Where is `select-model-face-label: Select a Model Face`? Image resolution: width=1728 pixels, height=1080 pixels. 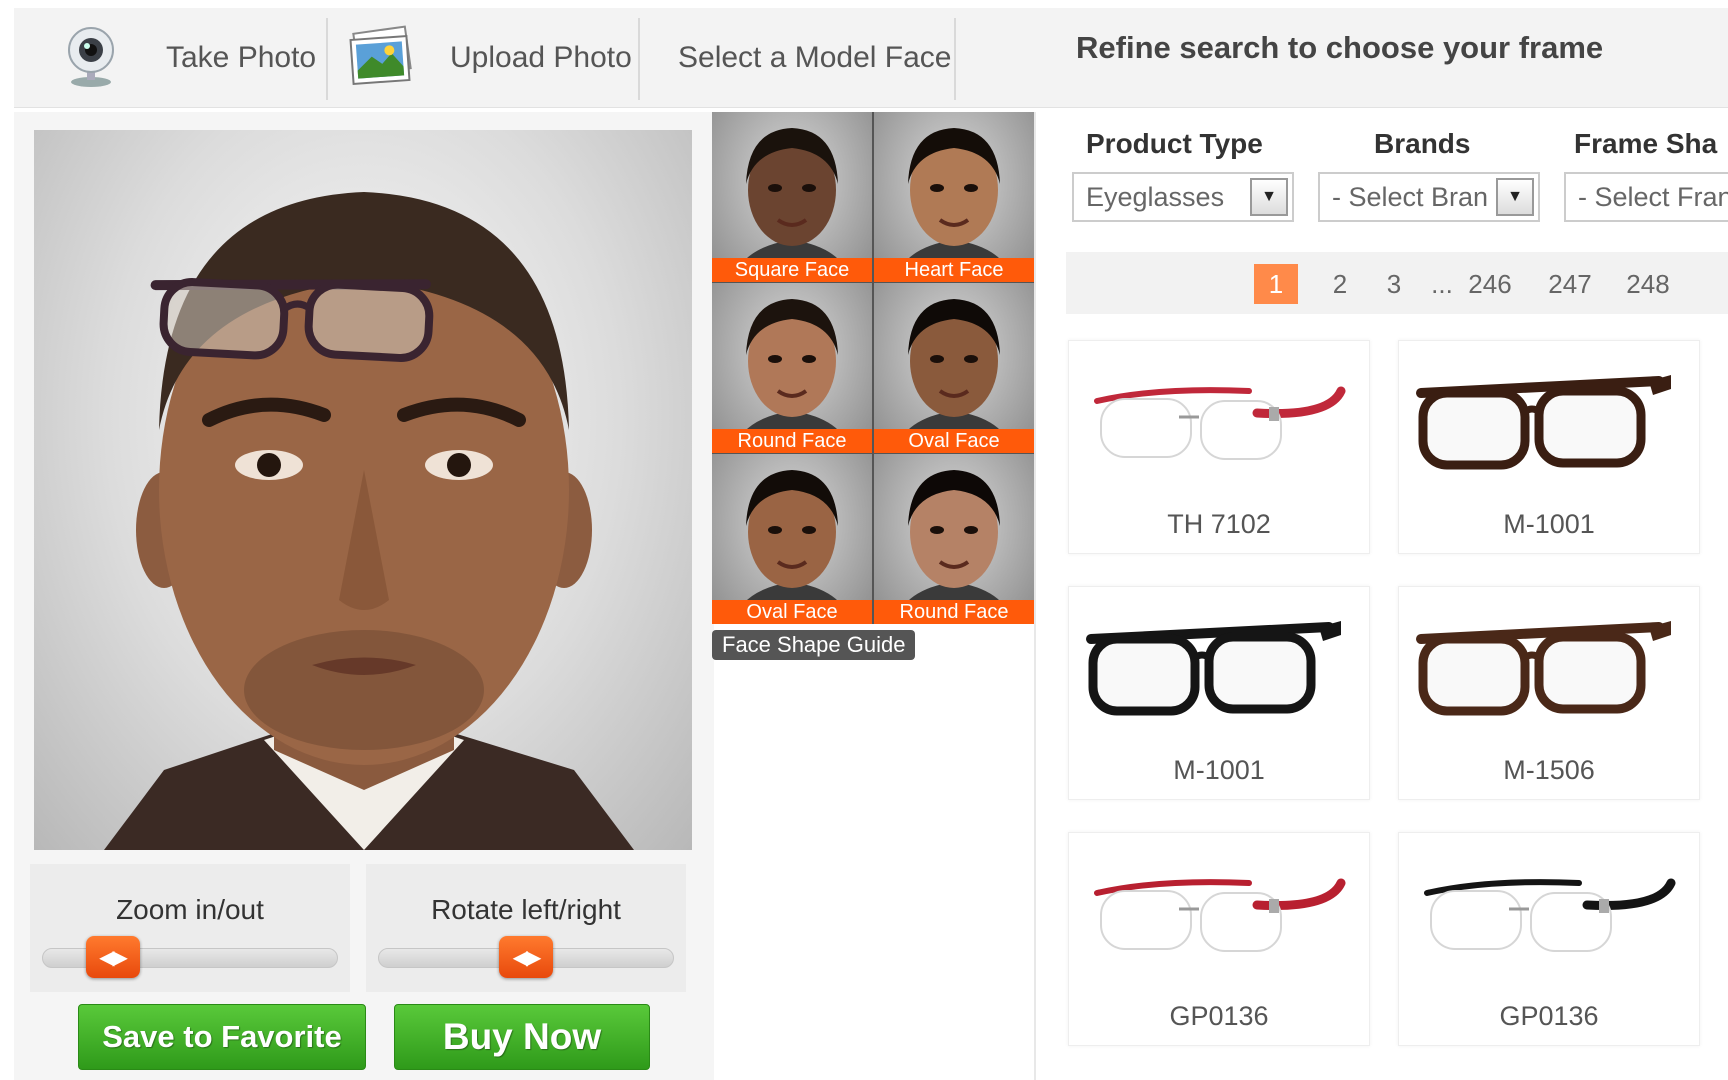
select-model-face-label: Select a Model Face is located at coordinates (815, 57).